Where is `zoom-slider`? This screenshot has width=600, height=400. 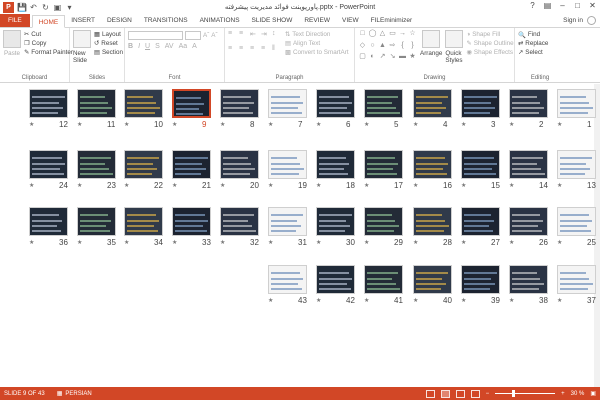
zoom-slider is located at coordinates (525, 393).